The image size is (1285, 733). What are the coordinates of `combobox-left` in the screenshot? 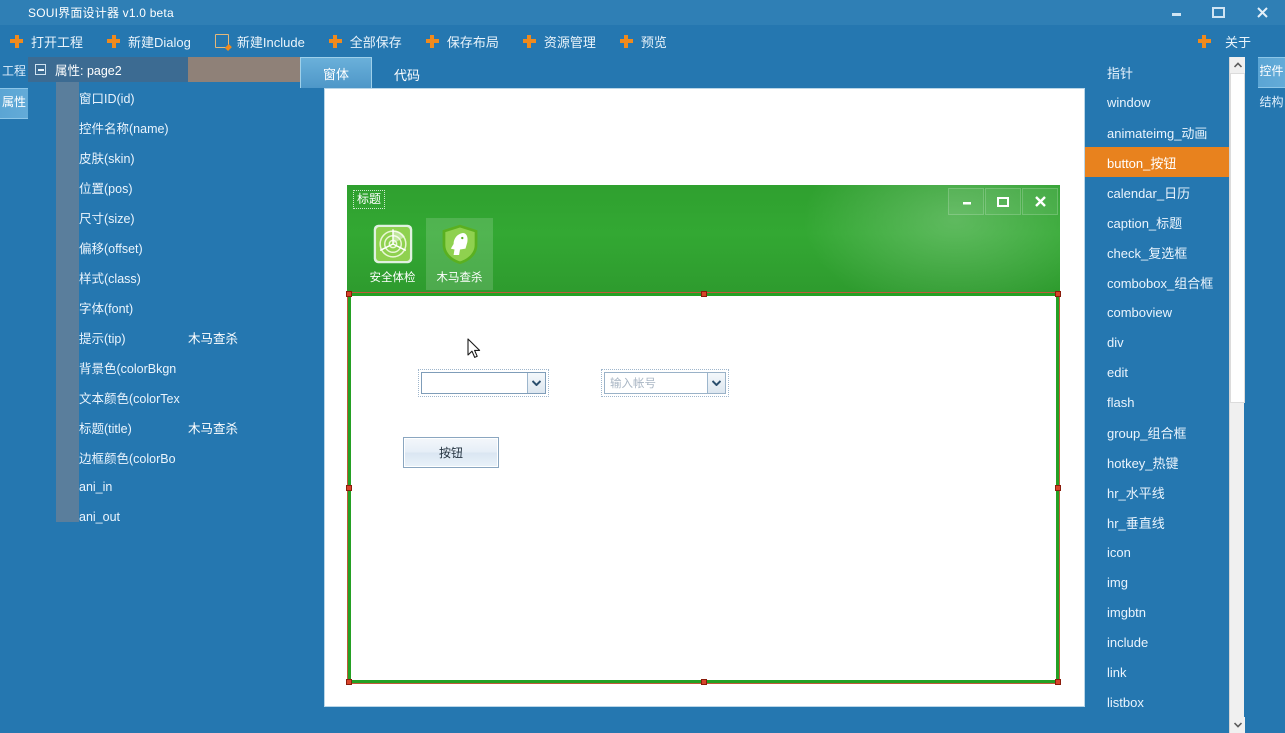 It's located at (483, 383).